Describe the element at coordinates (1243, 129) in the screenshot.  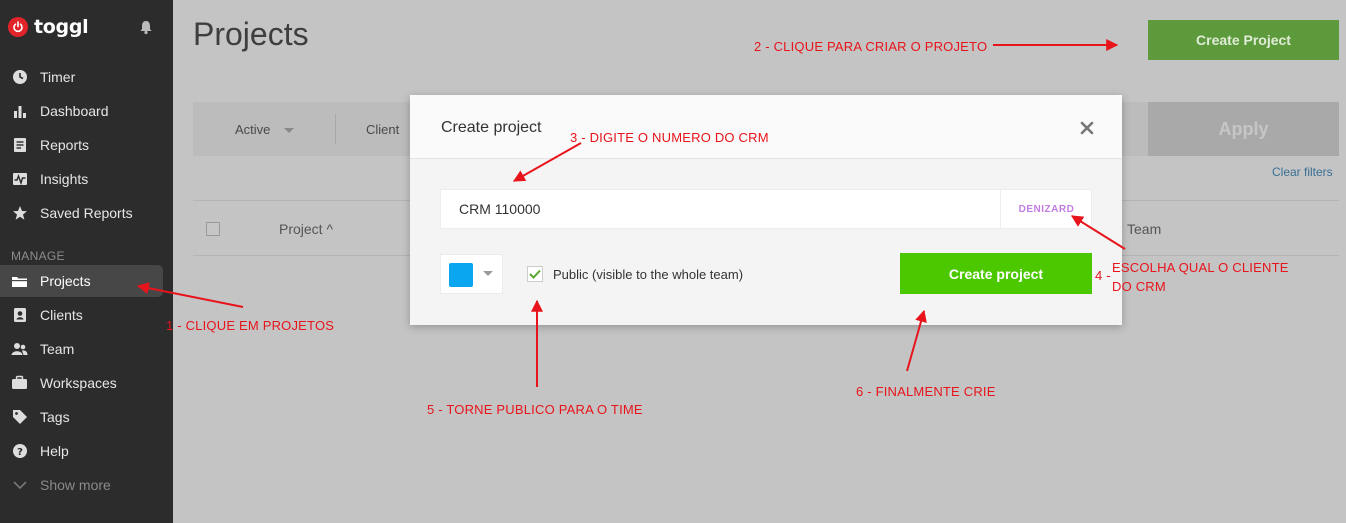
I see `apply-button: Apply` at that location.